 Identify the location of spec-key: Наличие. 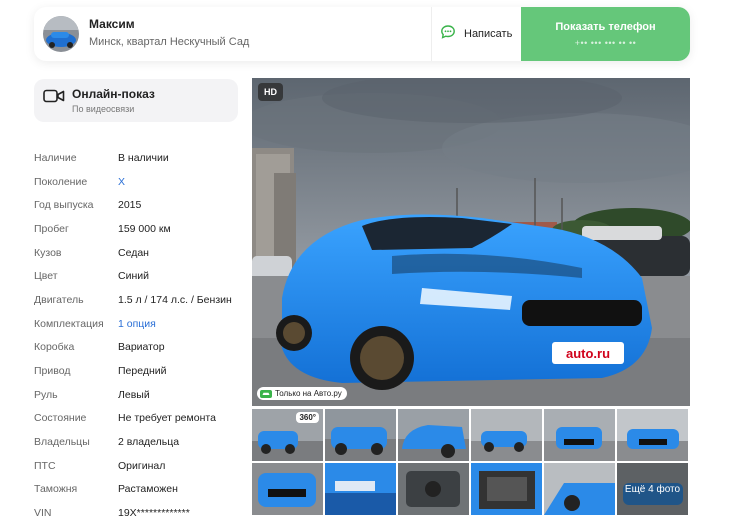
(55, 157).